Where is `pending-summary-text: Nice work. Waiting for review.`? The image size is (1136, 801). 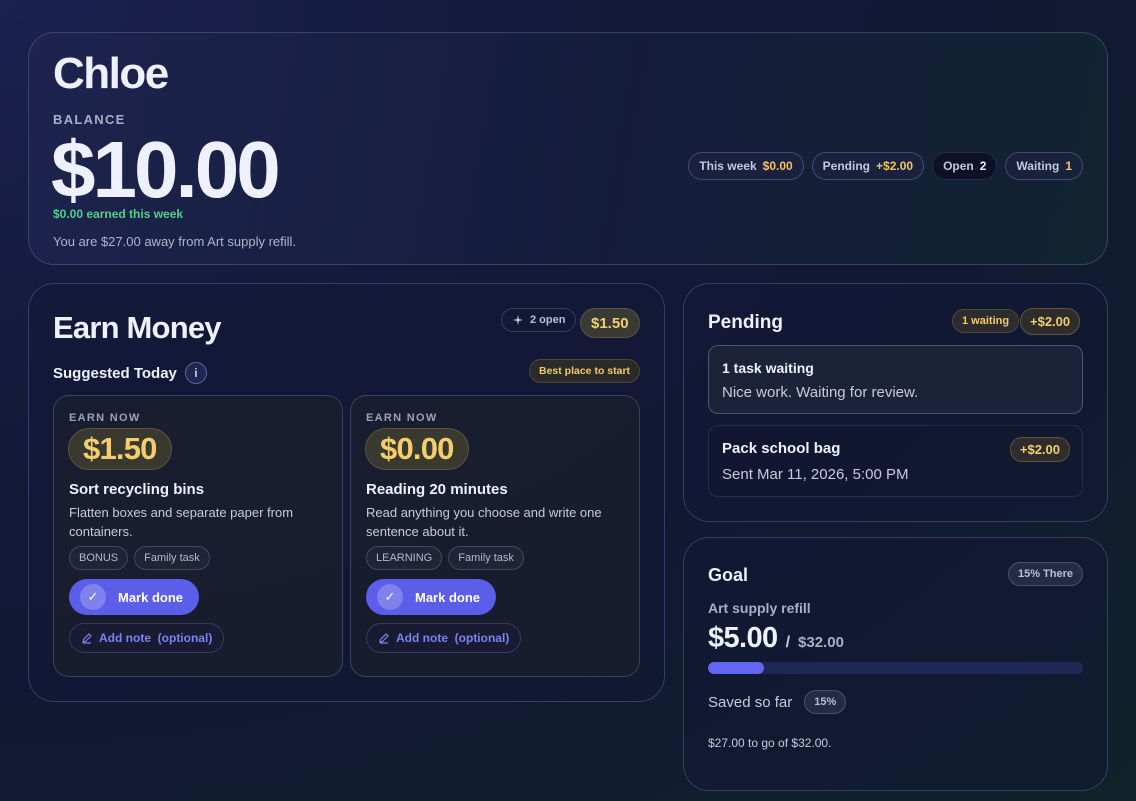 pending-summary-text: Nice work. Waiting for review. is located at coordinates (820, 392).